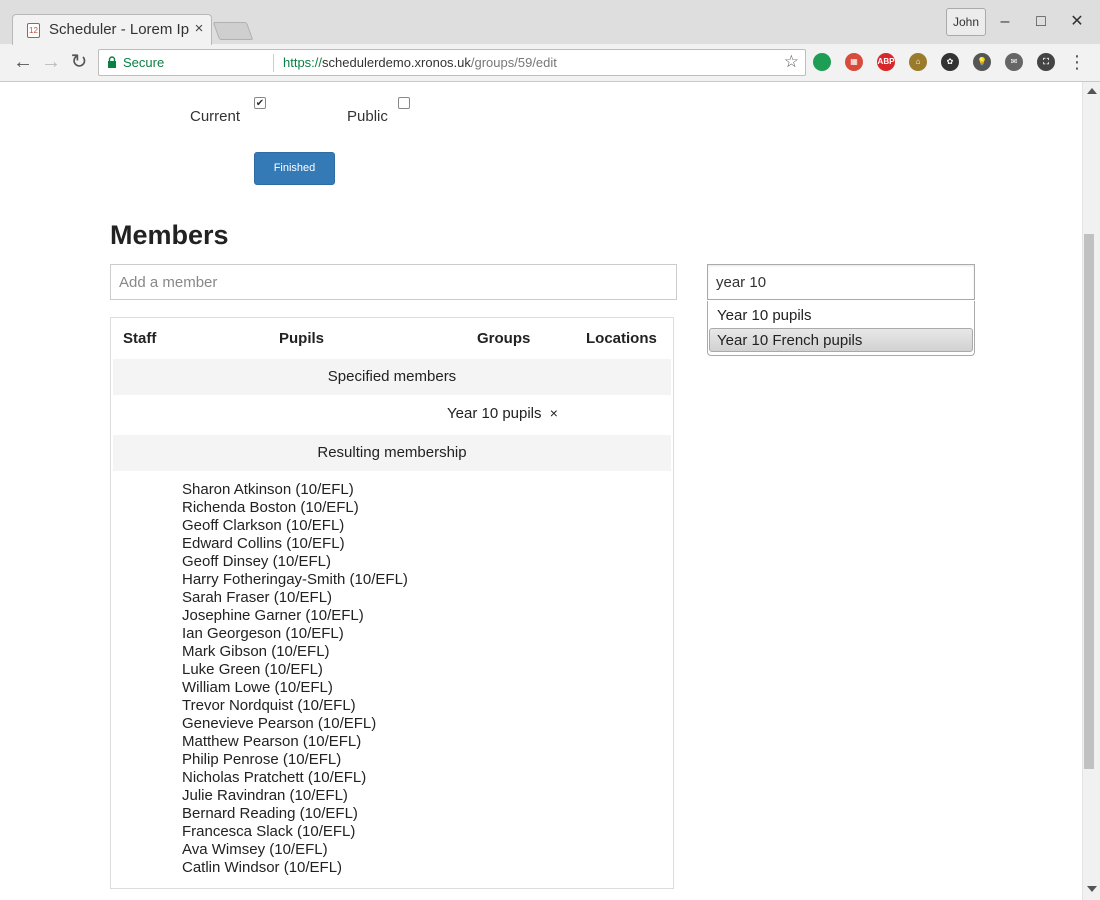 The height and width of the screenshot is (900, 1100). I want to click on member-list-item: Mark Gibson (10/EFL), so click(256, 651).